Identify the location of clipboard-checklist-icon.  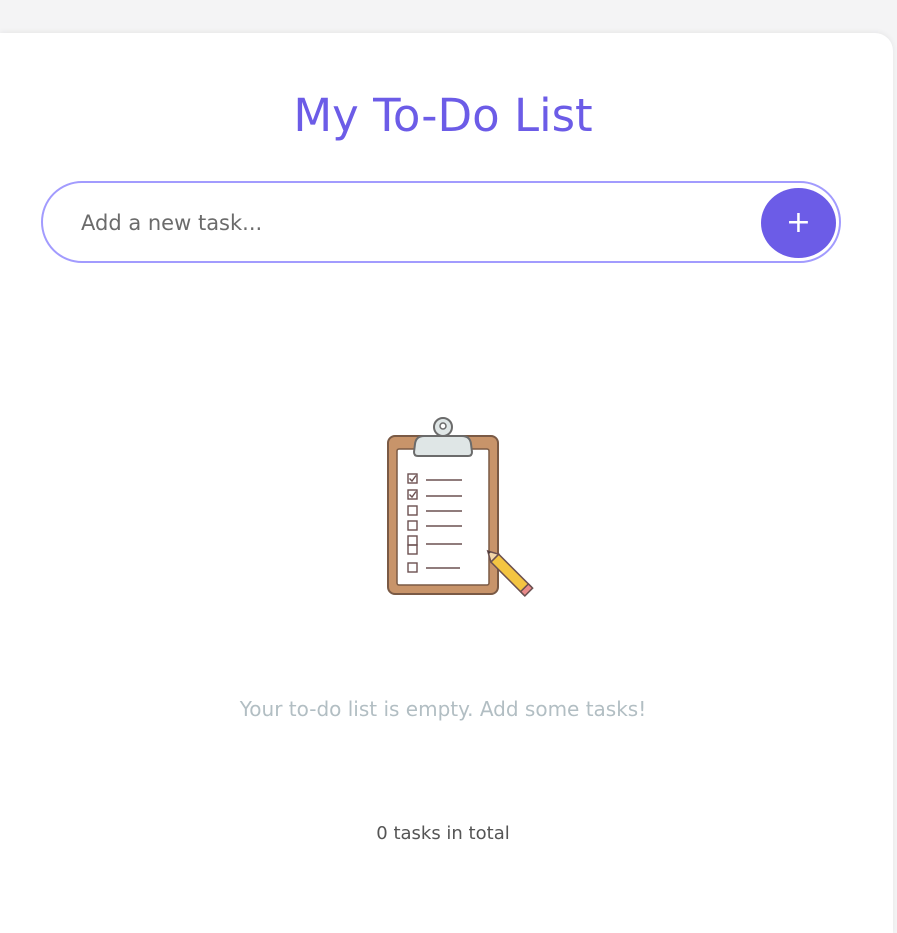
(460, 507).